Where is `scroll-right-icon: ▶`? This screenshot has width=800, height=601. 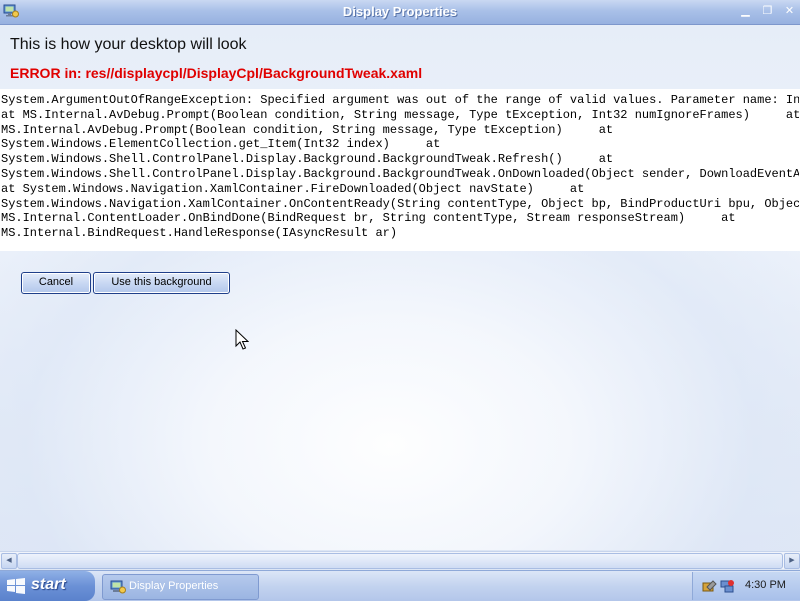
scroll-right-icon: ▶ is located at coordinates (792, 561).